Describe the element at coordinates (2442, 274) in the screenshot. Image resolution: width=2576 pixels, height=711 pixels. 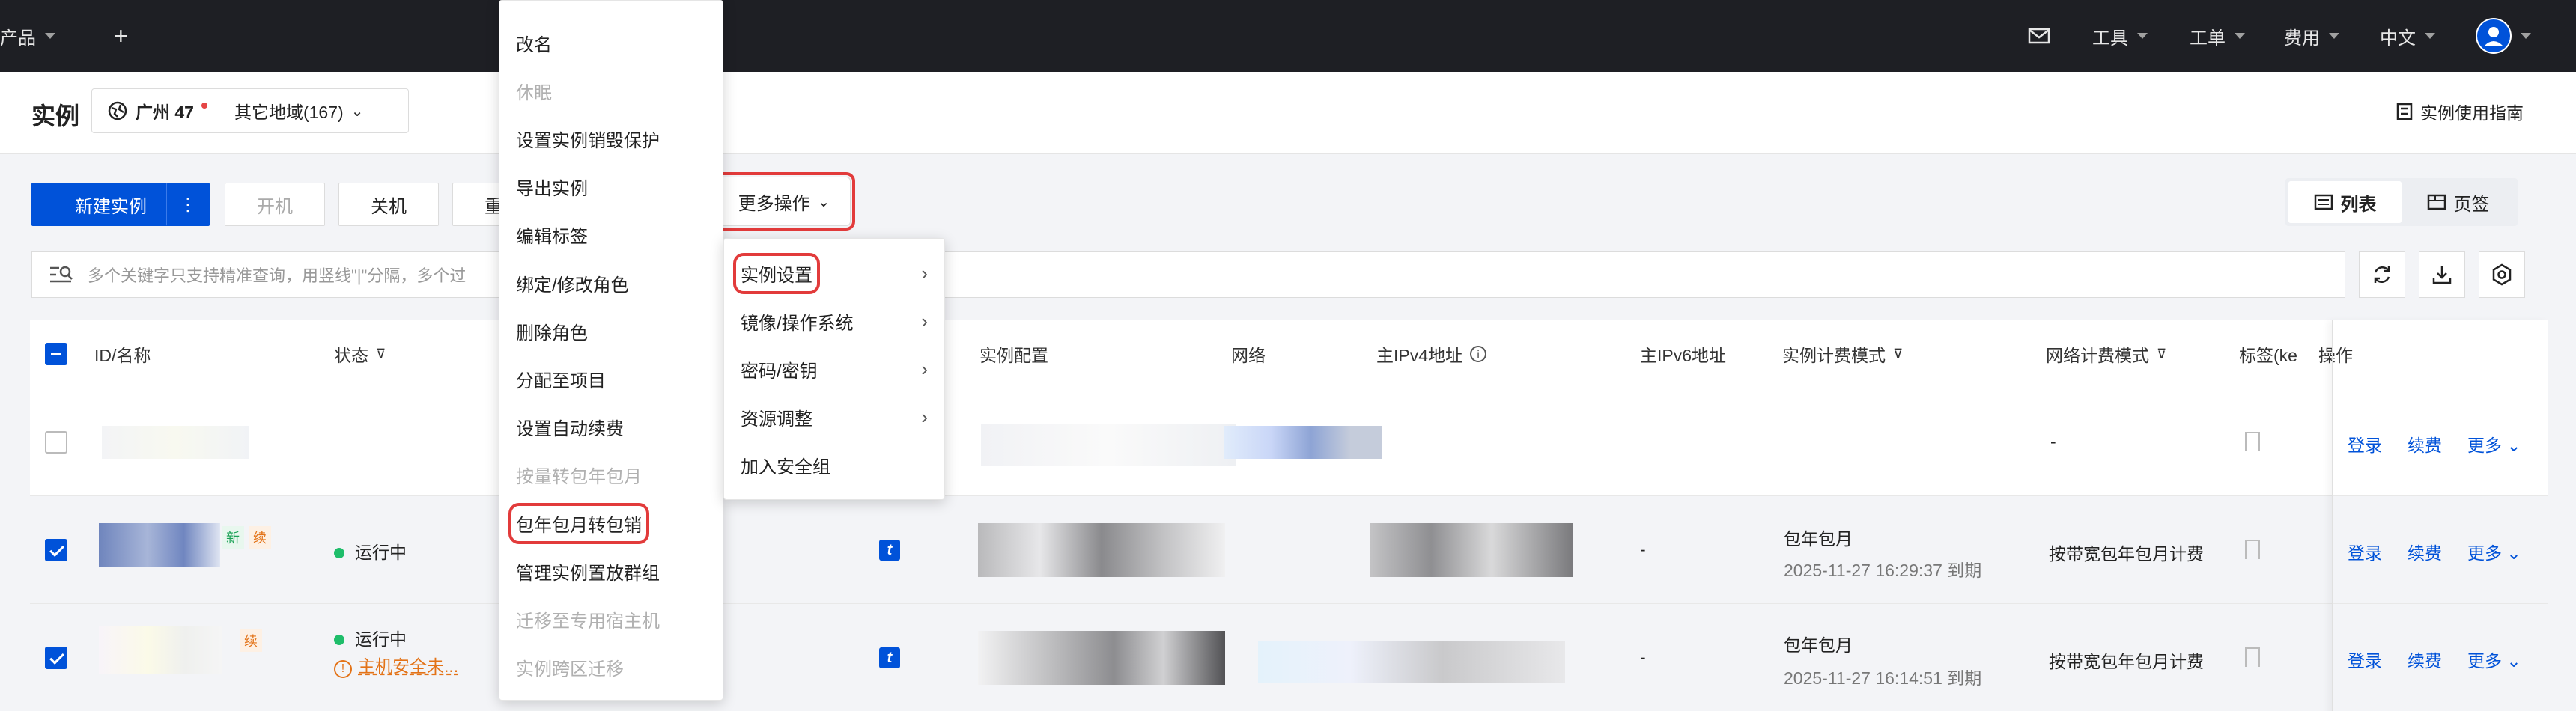
I see `download-button` at that location.